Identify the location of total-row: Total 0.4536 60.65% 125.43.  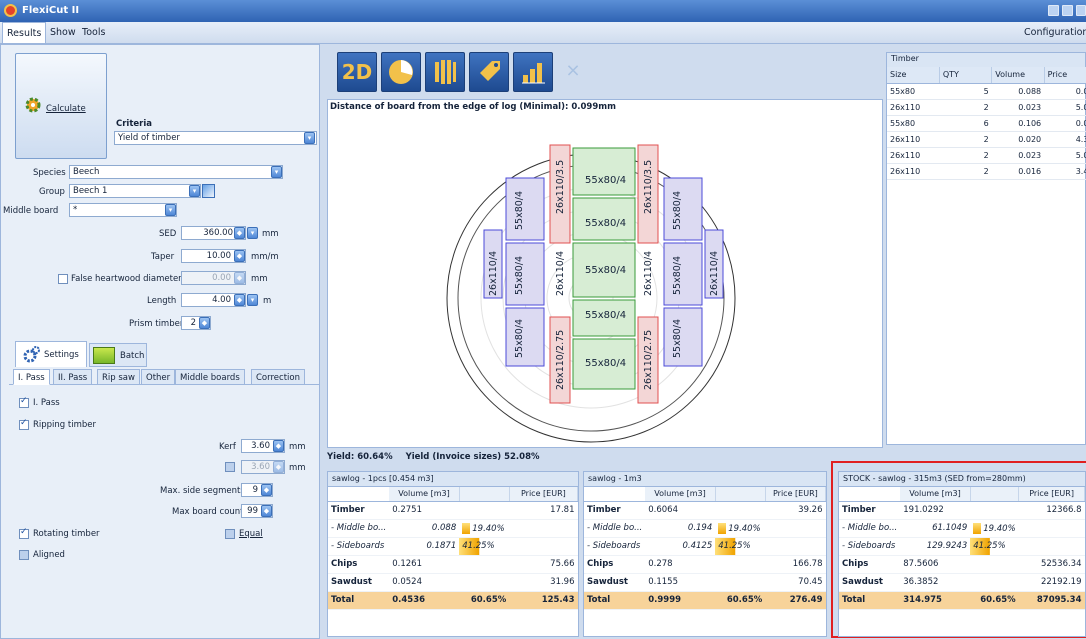
(453, 600).